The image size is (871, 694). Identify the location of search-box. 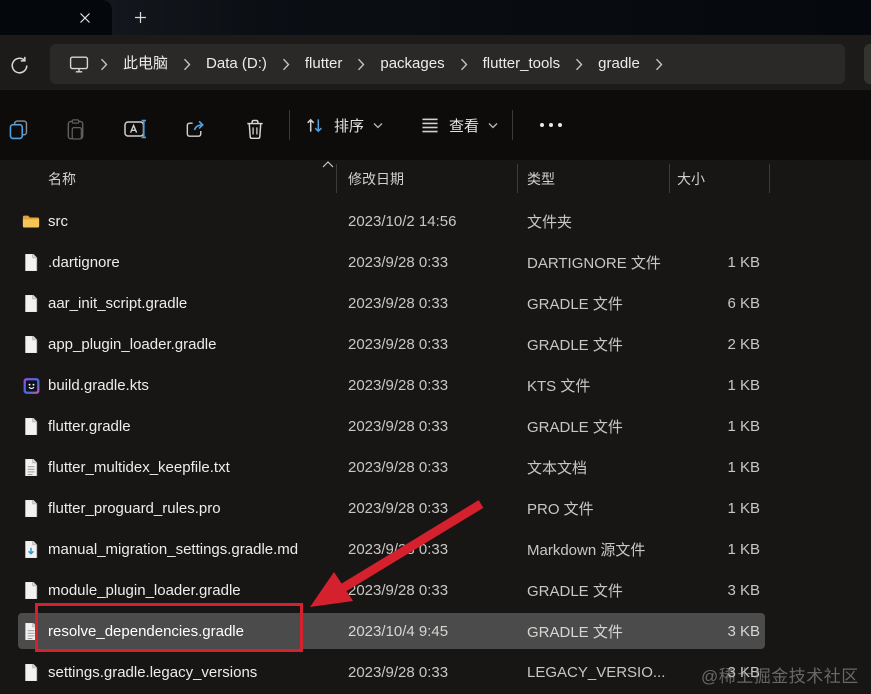
(867, 64).